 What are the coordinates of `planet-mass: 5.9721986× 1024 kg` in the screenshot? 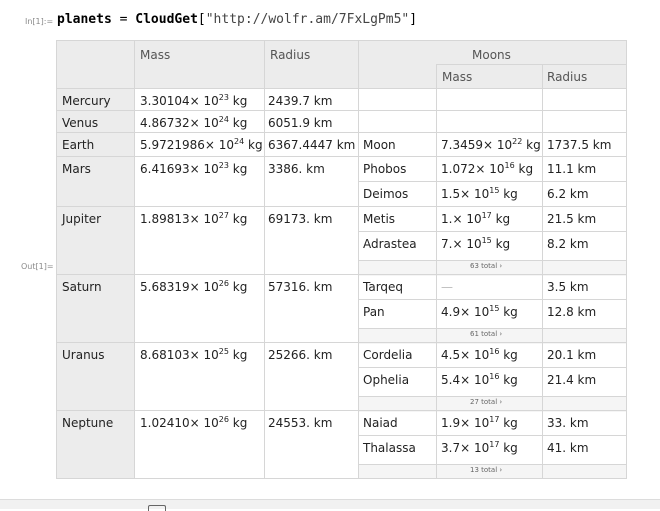 It's located at (201, 145).